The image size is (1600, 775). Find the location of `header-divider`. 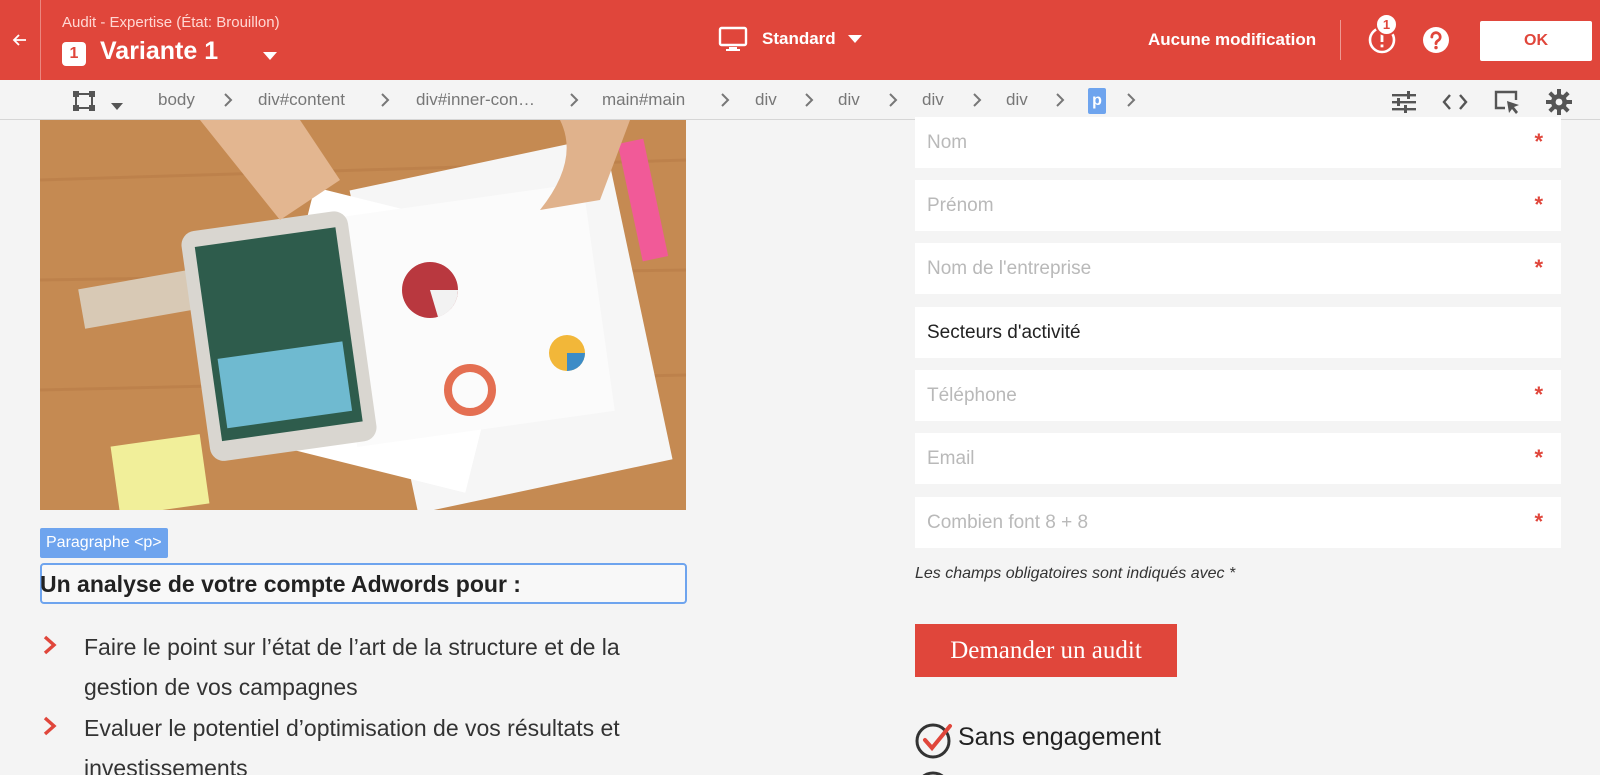

header-divider is located at coordinates (1340, 40).